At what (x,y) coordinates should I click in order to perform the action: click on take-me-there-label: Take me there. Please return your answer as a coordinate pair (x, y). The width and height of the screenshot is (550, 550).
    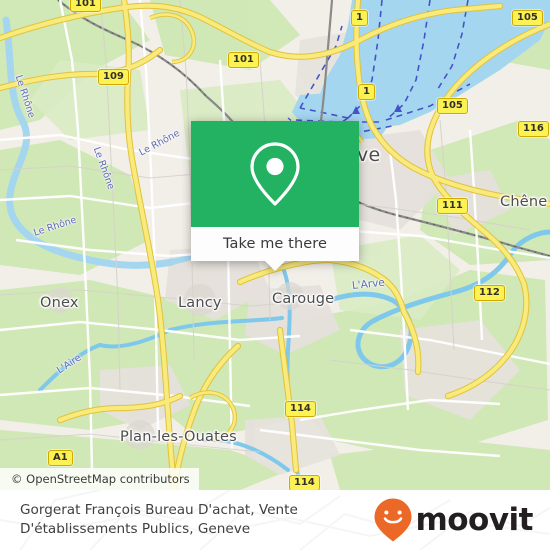
    Looking at the image, I should click on (275, 244).